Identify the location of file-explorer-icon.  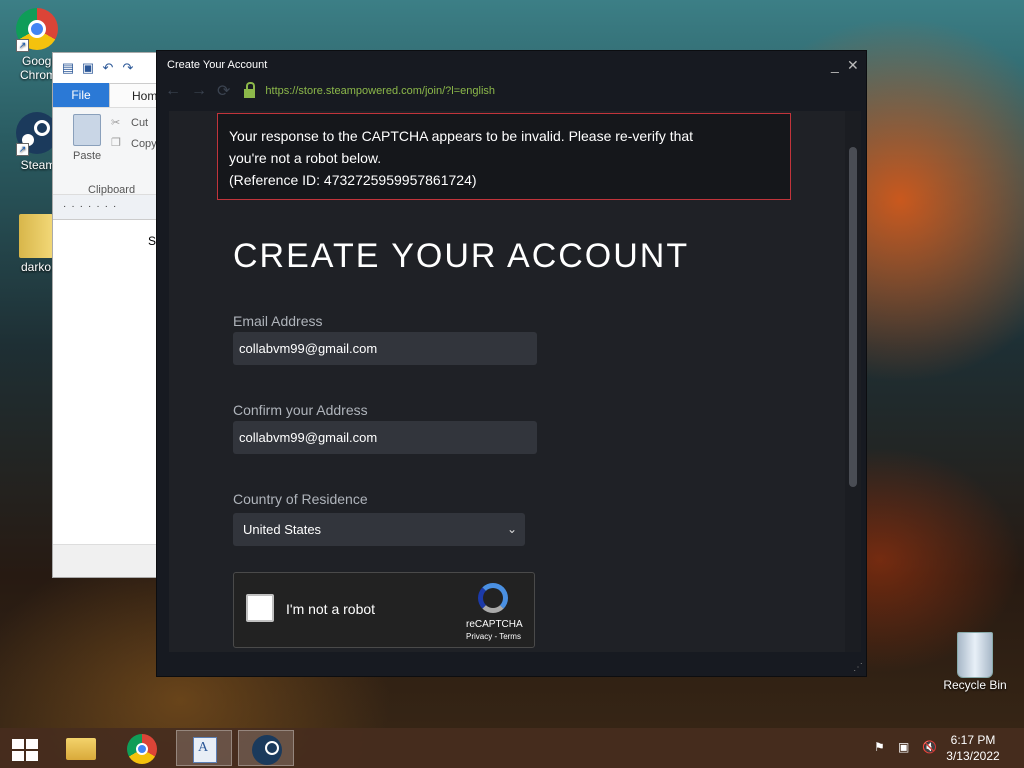
(81, 749).